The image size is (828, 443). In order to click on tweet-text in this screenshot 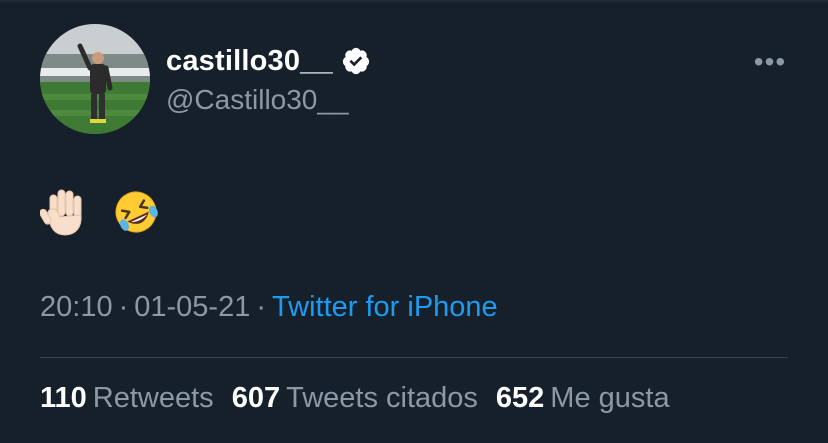, I will do `click(100, 211)`.